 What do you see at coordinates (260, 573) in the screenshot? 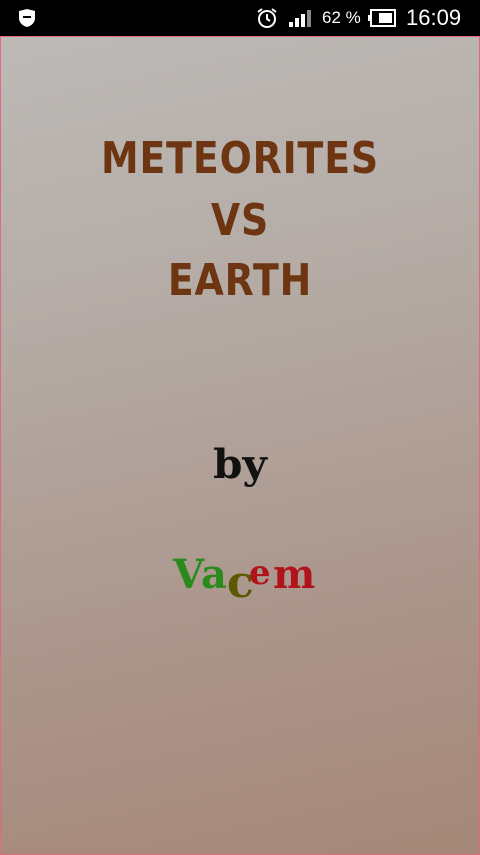
I see `author-letter-e: e` at bounding box center [260, 573].